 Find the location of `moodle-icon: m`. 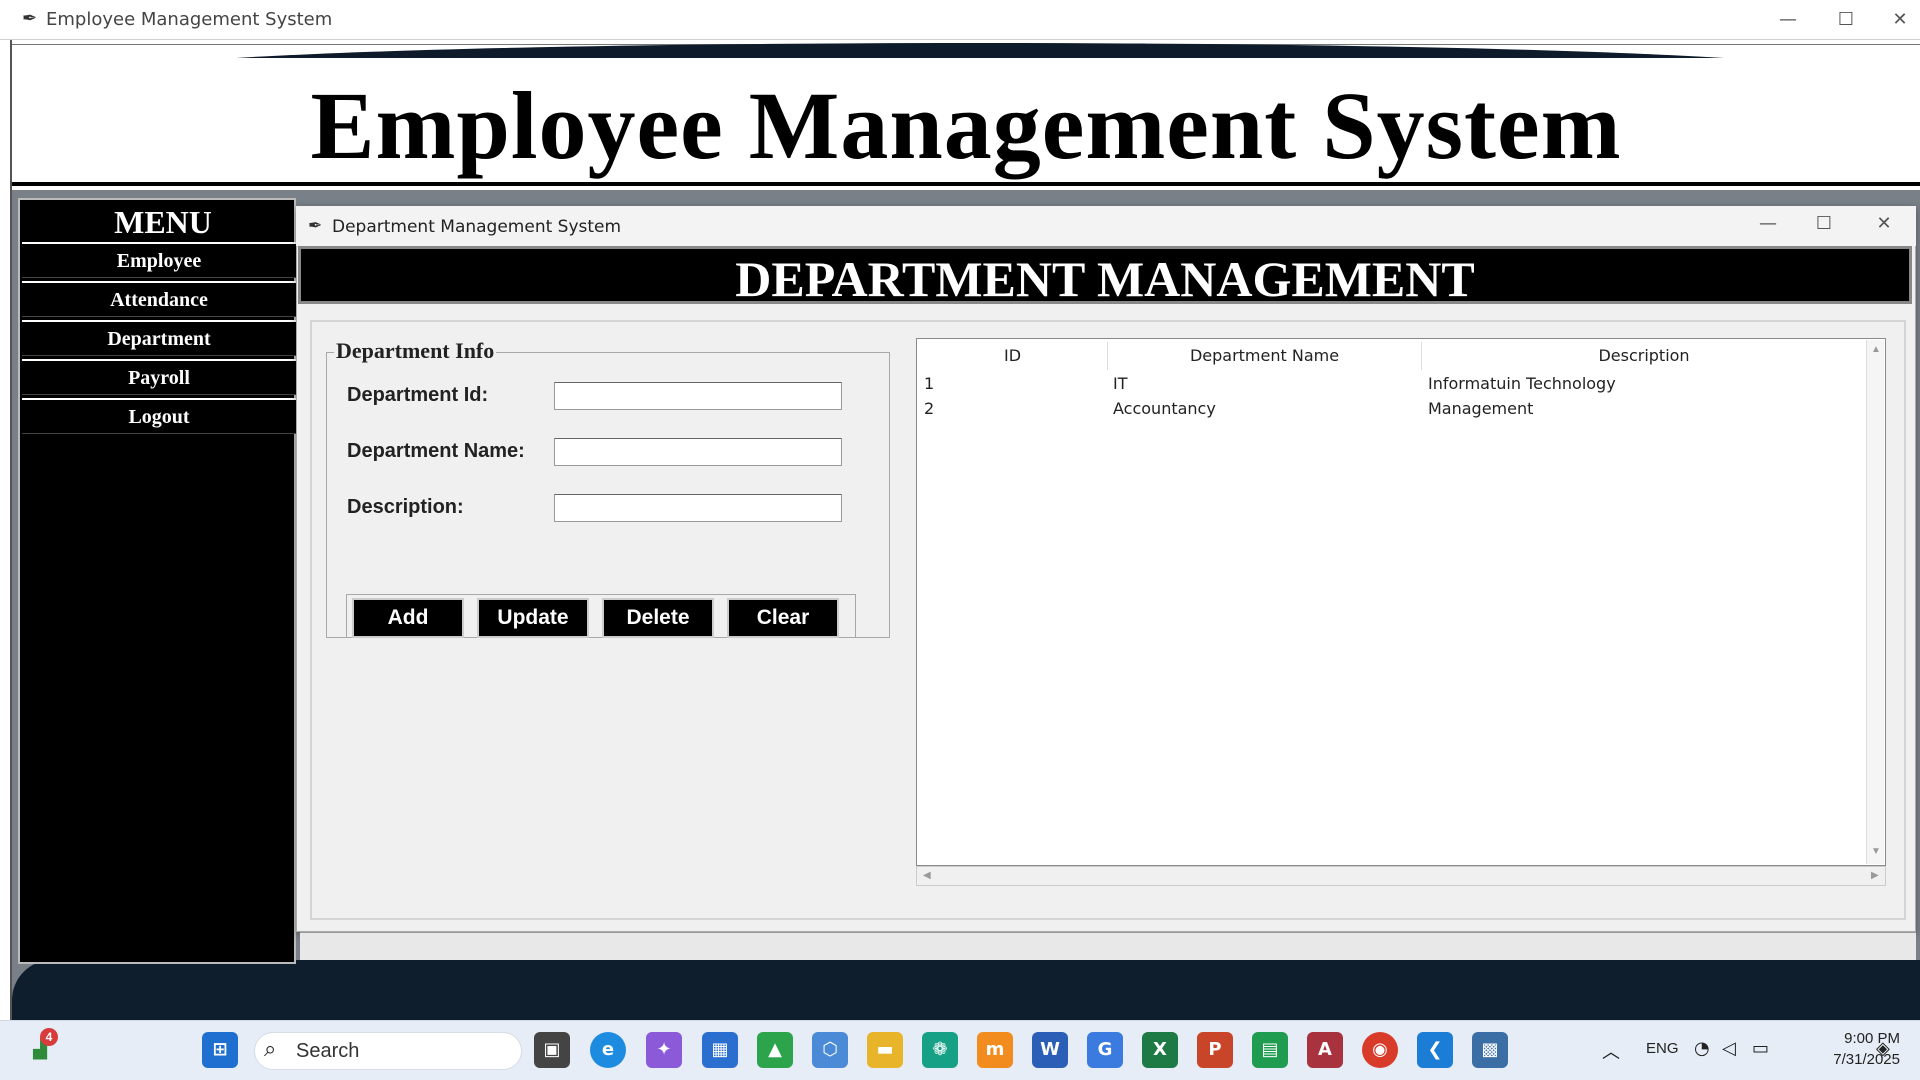

moodle-icon: m is located at coordinates (995, 1050).